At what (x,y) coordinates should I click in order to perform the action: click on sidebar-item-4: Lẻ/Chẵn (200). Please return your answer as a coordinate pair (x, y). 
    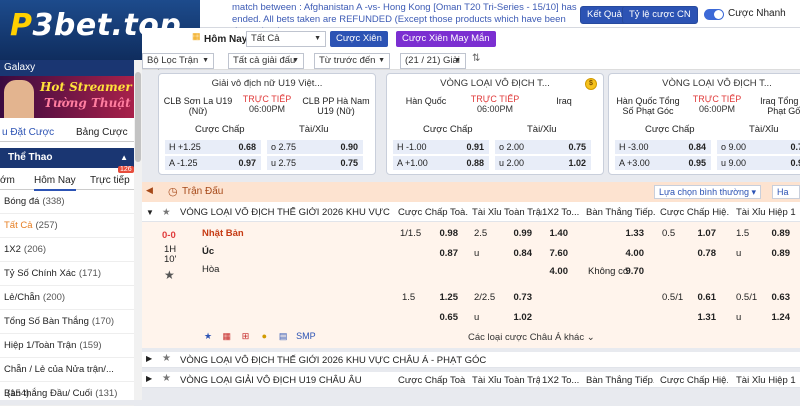
    Looking at the image, I should click on (67, 298).